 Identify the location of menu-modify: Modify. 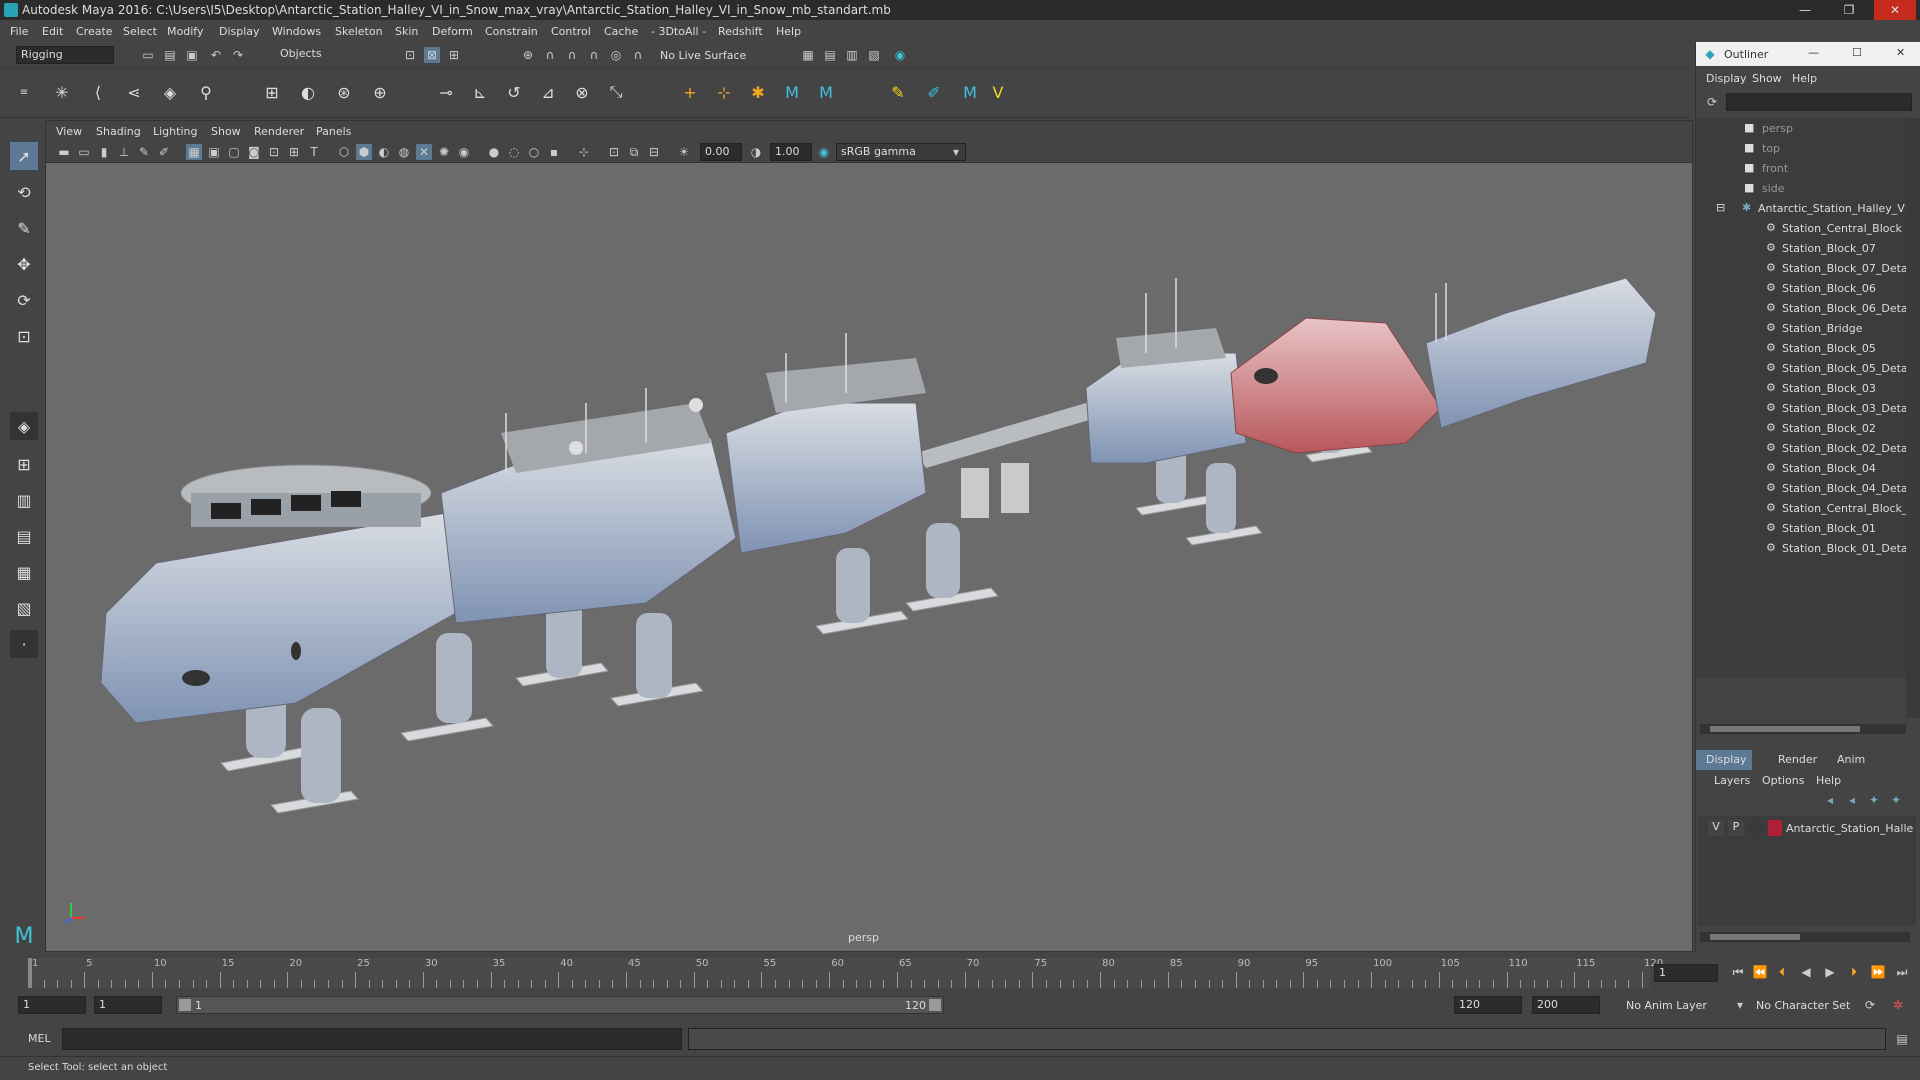
(185, 31).